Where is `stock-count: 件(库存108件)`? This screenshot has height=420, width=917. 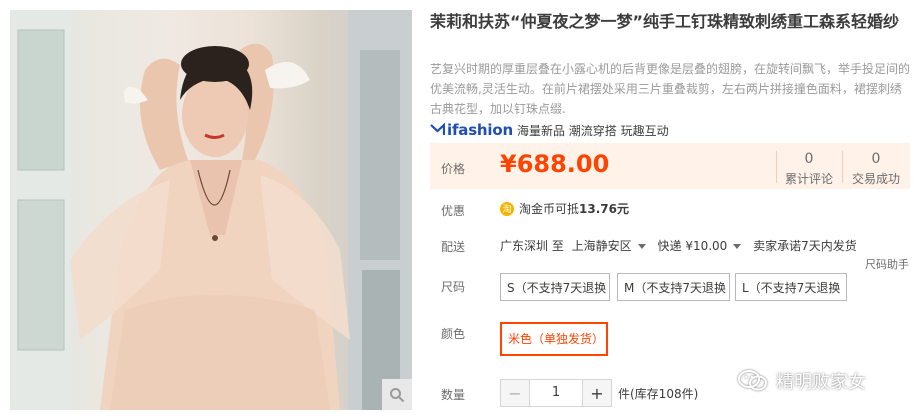
stock-count: 件(库存108件) is located at coordinates (658, 393).